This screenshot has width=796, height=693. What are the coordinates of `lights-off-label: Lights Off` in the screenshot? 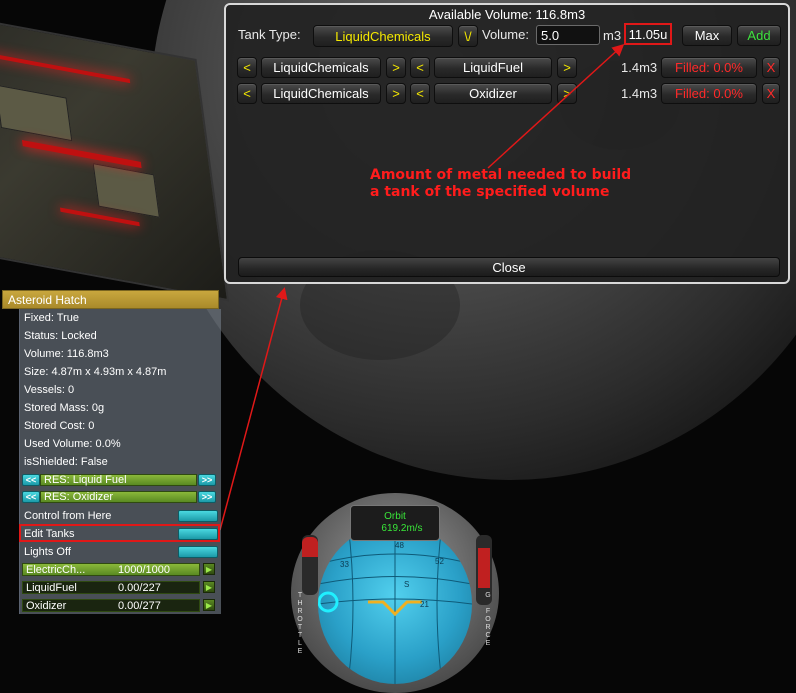 It's located at (47, 552).